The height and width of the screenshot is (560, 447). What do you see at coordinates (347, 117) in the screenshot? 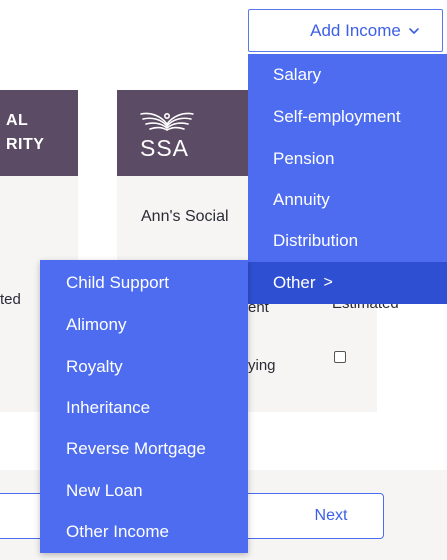
I see `menu-item-self-employment: Self-employment` at bounding box center [347, 117].